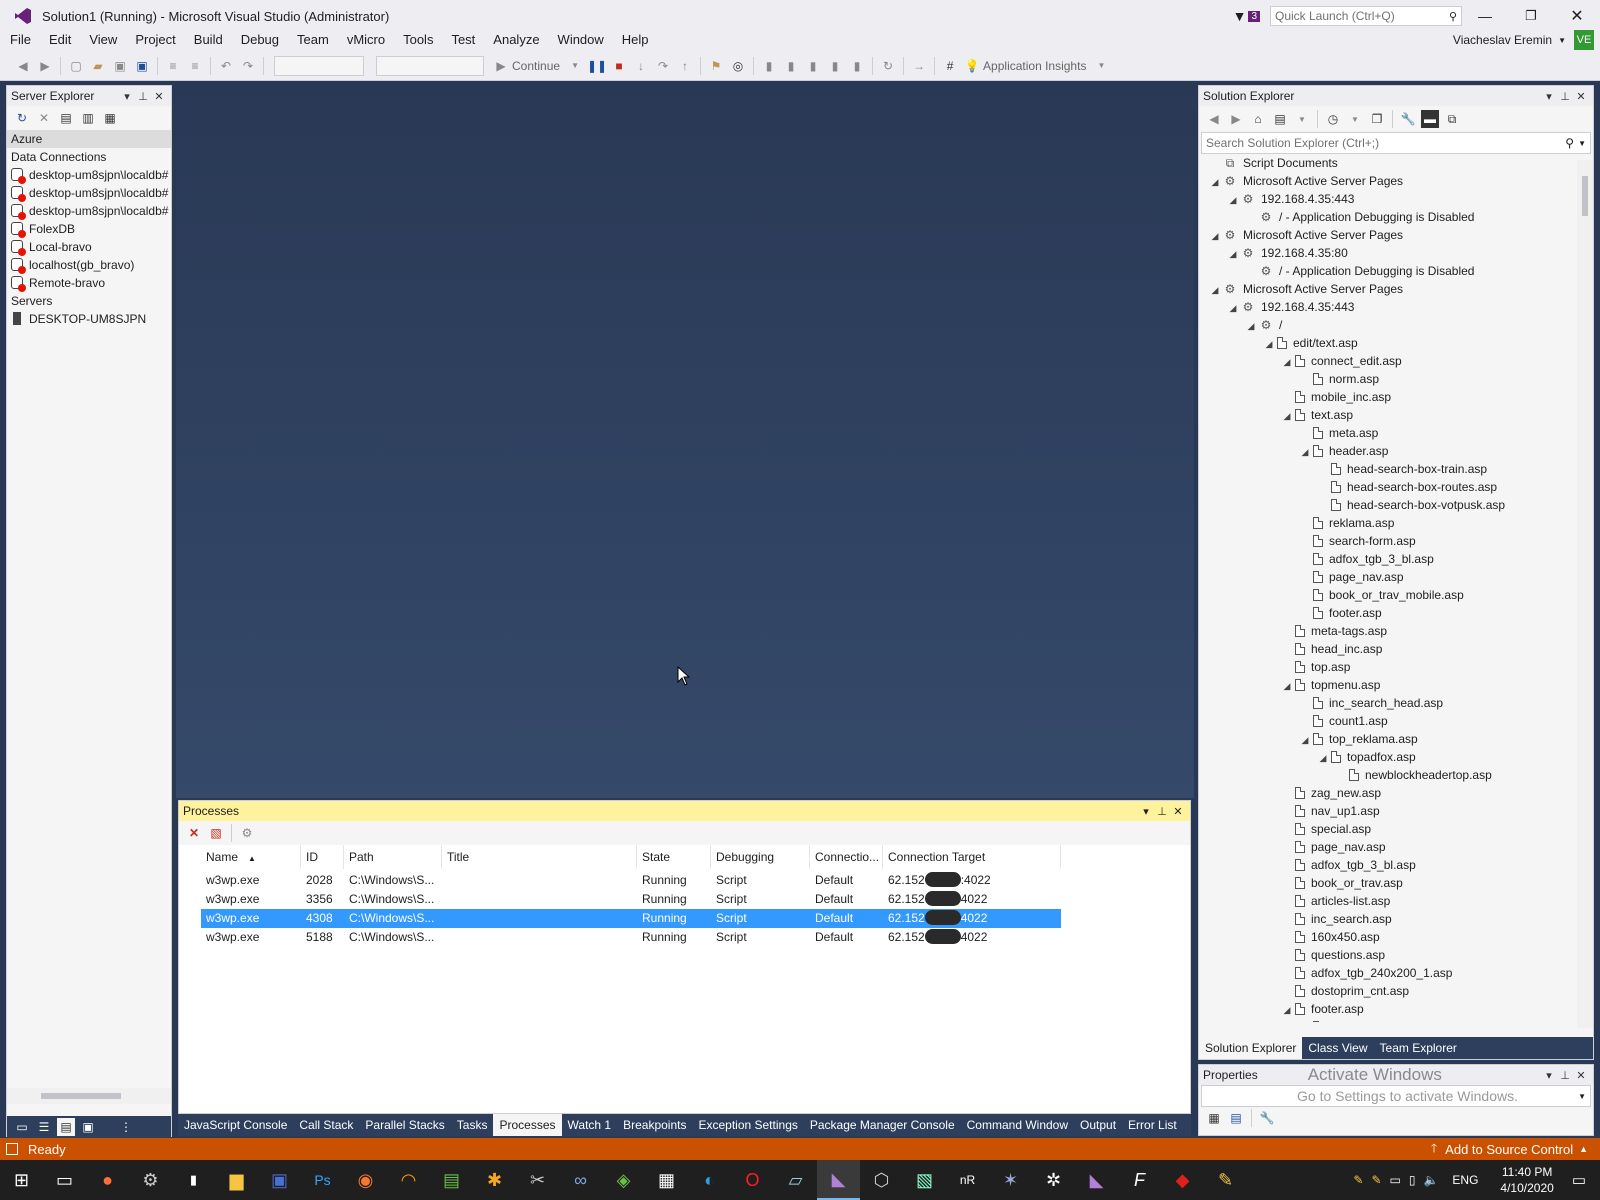 This screenshot has height=1200, width=1600. What do you see at coordinates (580, 1180) in the screenshot?
I see `infinity-app-icon: ∞` at bounding box center [580, 1180].